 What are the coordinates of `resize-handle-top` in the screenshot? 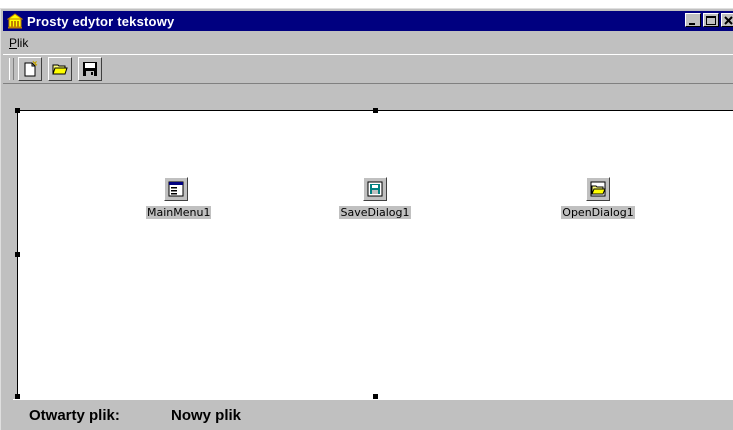 It's located at (375, 110).